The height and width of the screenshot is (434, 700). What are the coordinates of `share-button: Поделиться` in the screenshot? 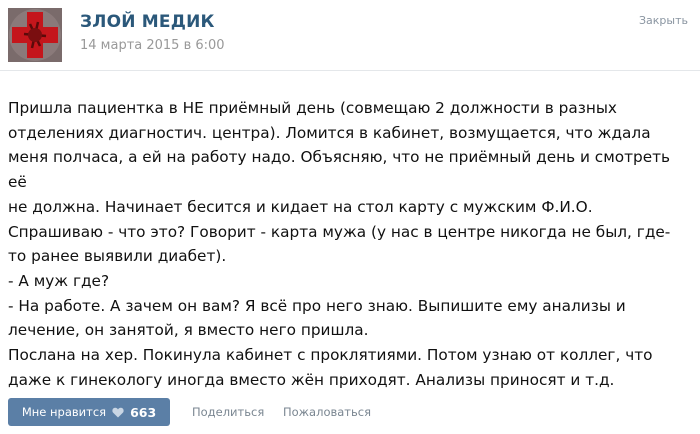 It's located at (228, 412).